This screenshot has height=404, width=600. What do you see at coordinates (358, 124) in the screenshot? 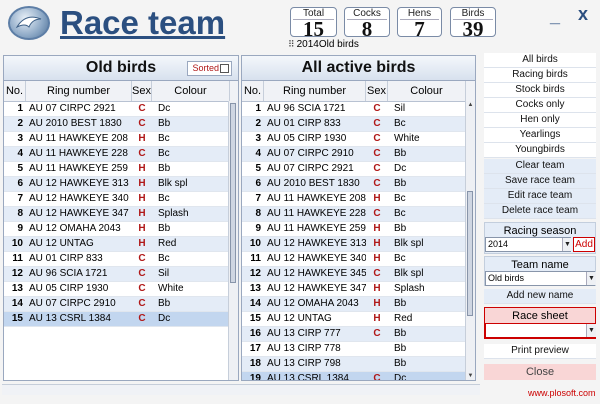
I see `table-row: 2 AU 01 CIRP 833 C Bc` at bounding box center [358, 124].